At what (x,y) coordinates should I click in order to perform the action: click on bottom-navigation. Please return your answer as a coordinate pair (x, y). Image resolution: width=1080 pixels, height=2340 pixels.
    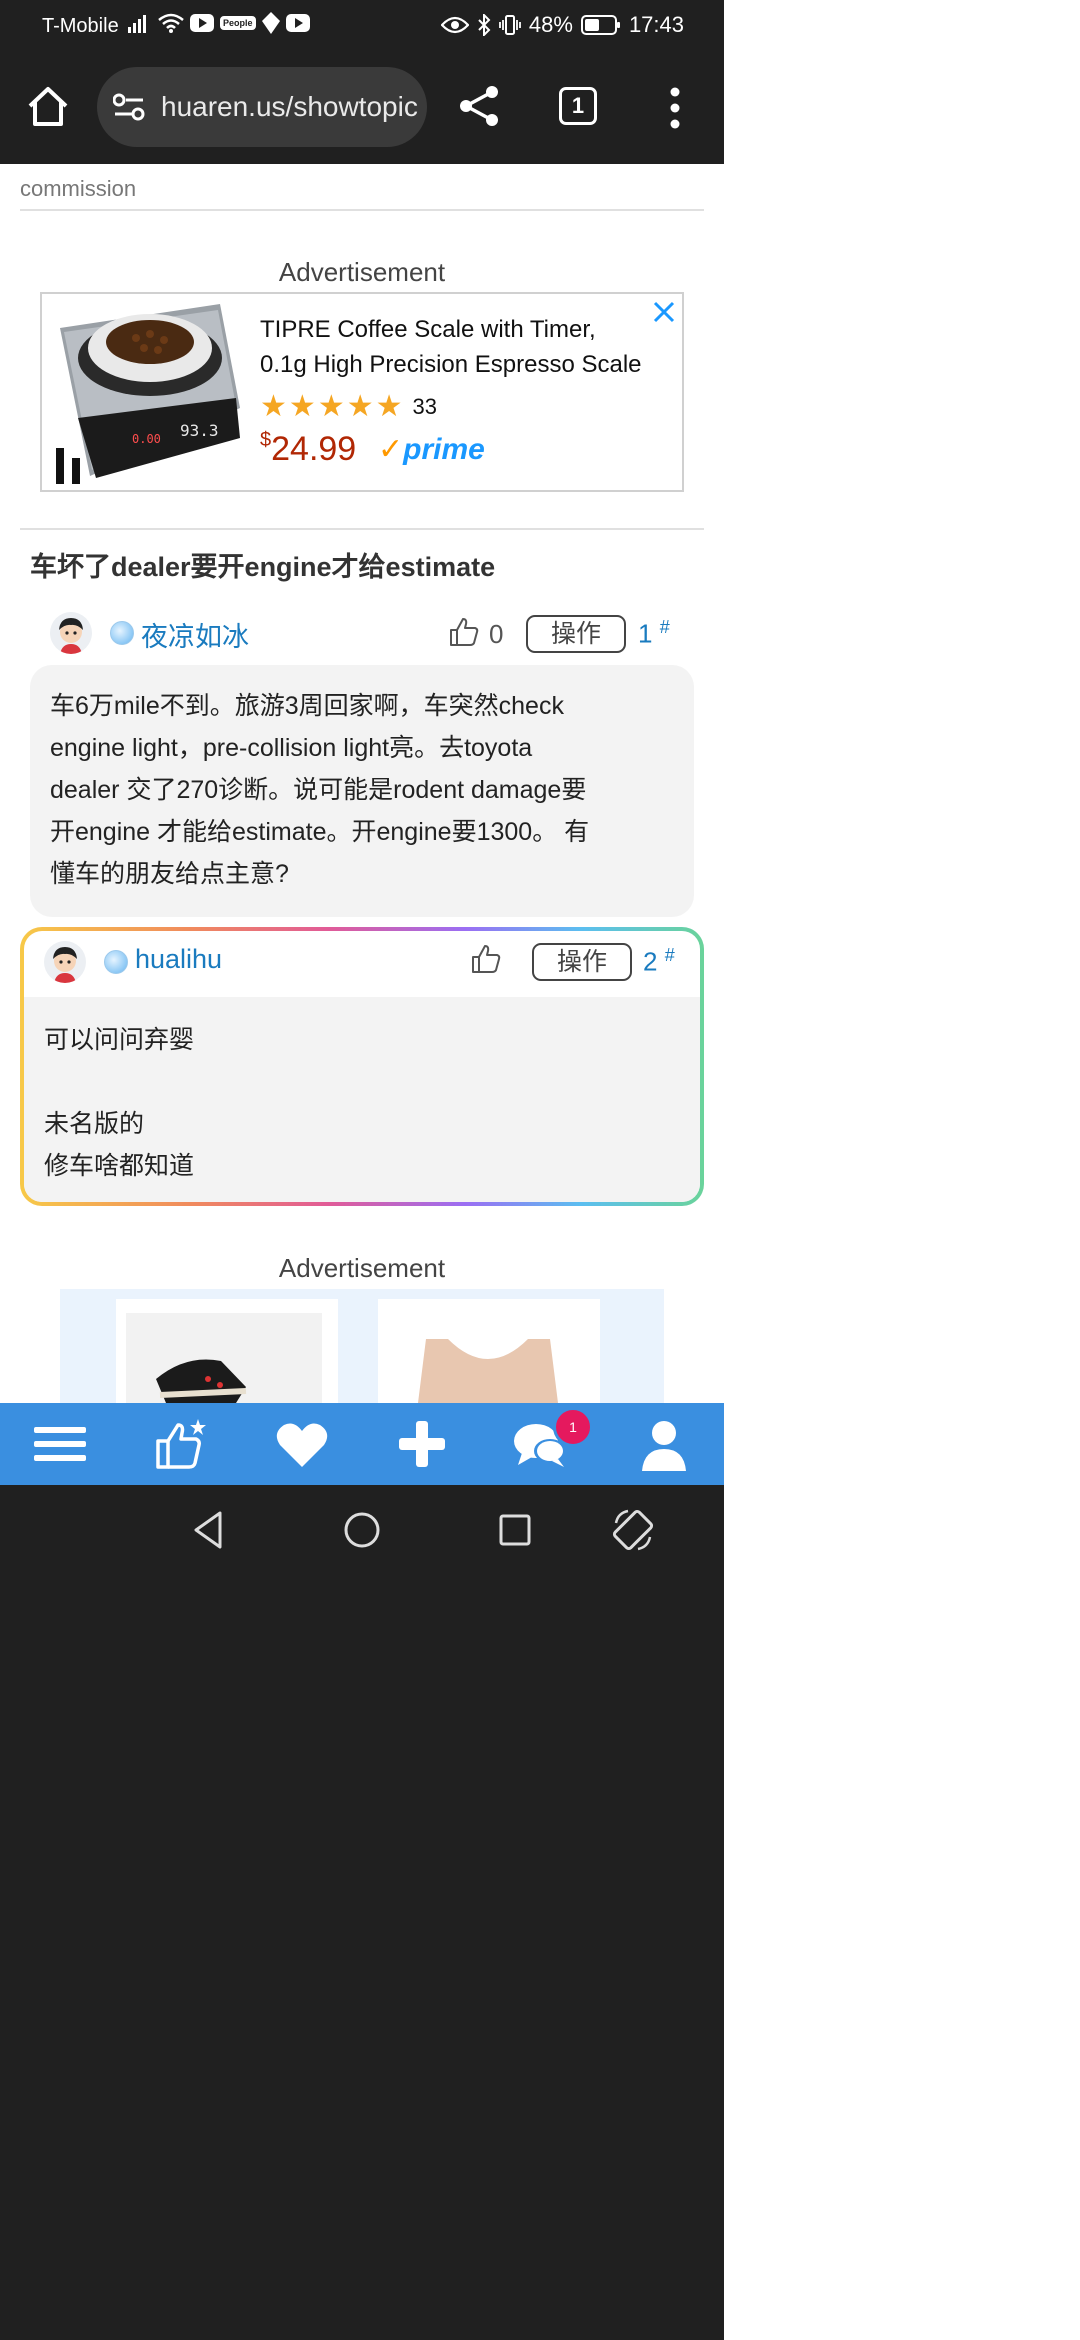
    Looking at the image, I should click on (362, 1444).